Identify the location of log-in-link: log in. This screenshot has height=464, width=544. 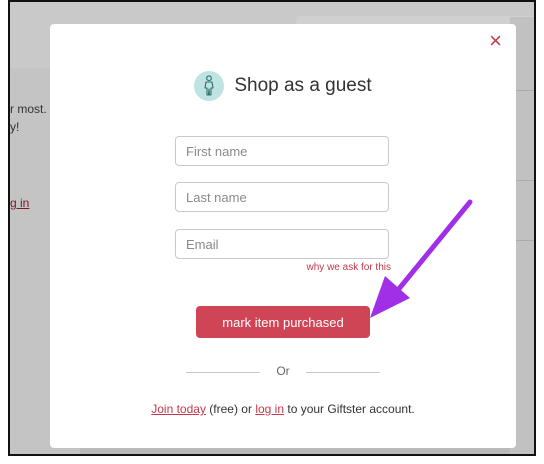
(269, 409).